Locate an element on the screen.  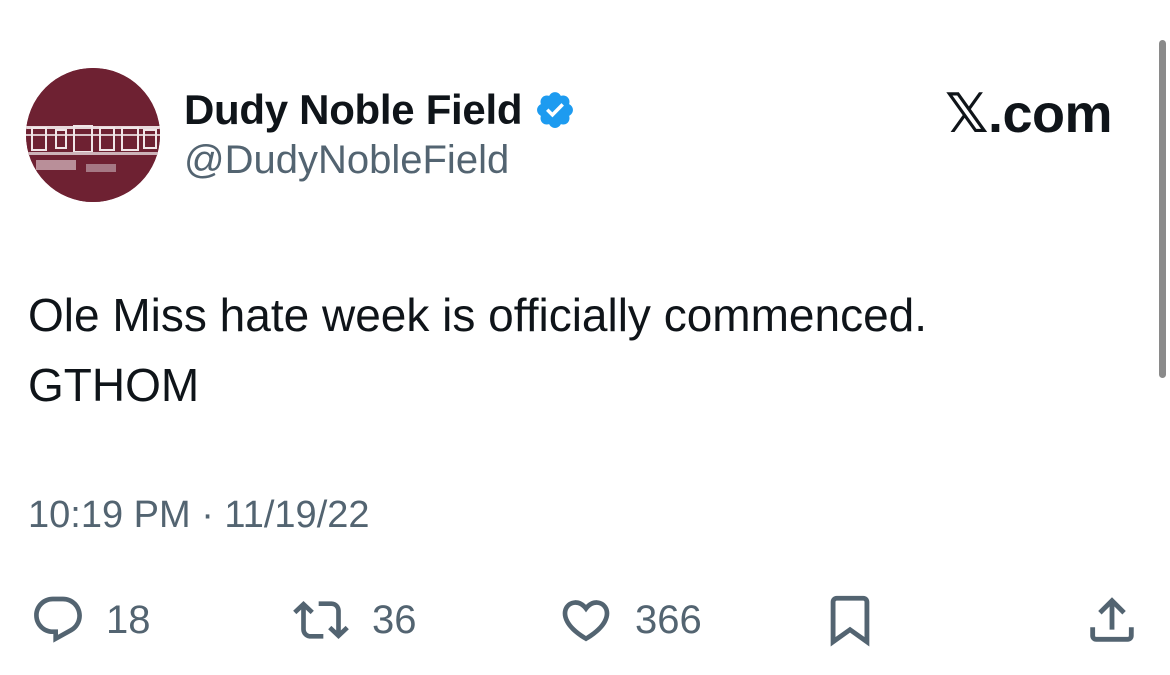
x-logo: 𝕏.com is located at coordinates (1028, 114).